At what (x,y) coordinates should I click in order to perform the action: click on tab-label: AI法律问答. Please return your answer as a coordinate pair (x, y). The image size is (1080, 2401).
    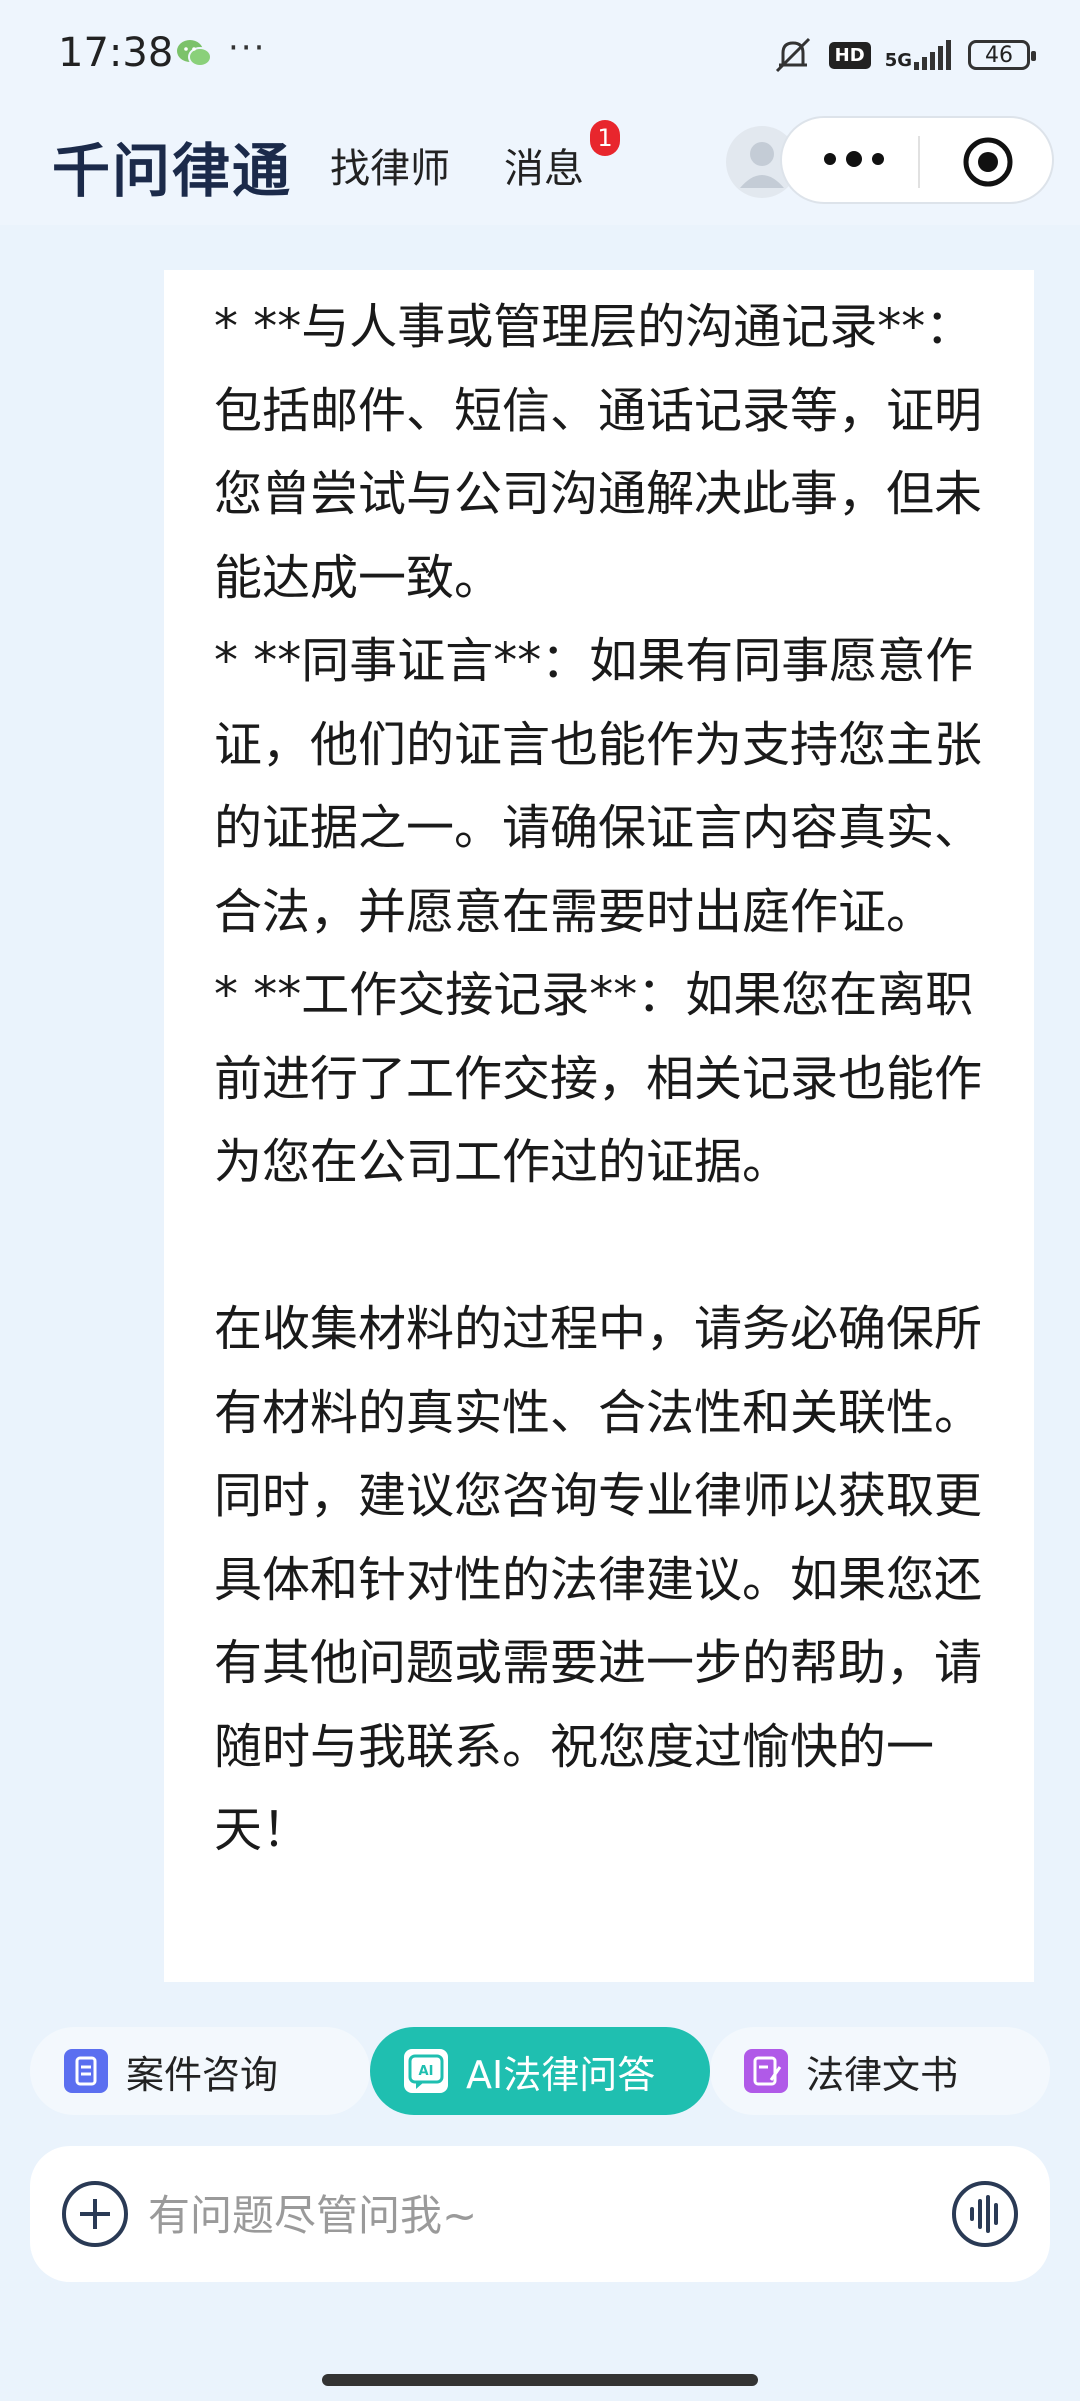
    Looking at the image, I should click on (561, 2074).